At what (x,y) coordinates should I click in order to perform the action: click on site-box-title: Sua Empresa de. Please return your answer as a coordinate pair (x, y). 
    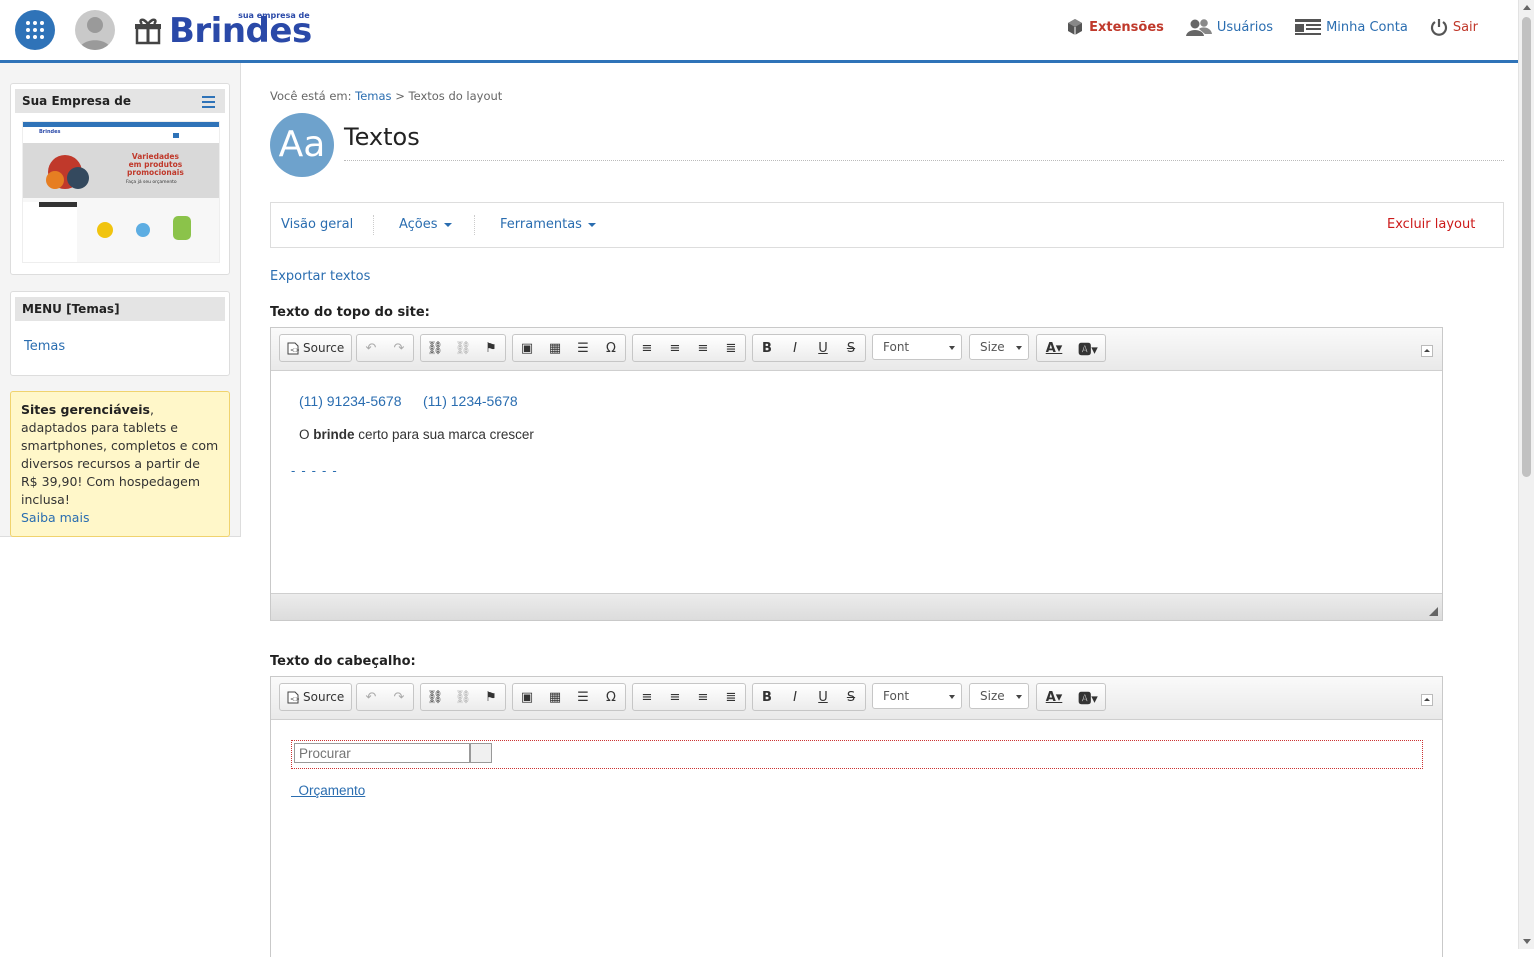
    Looking at the image, I should click on (120, 101).